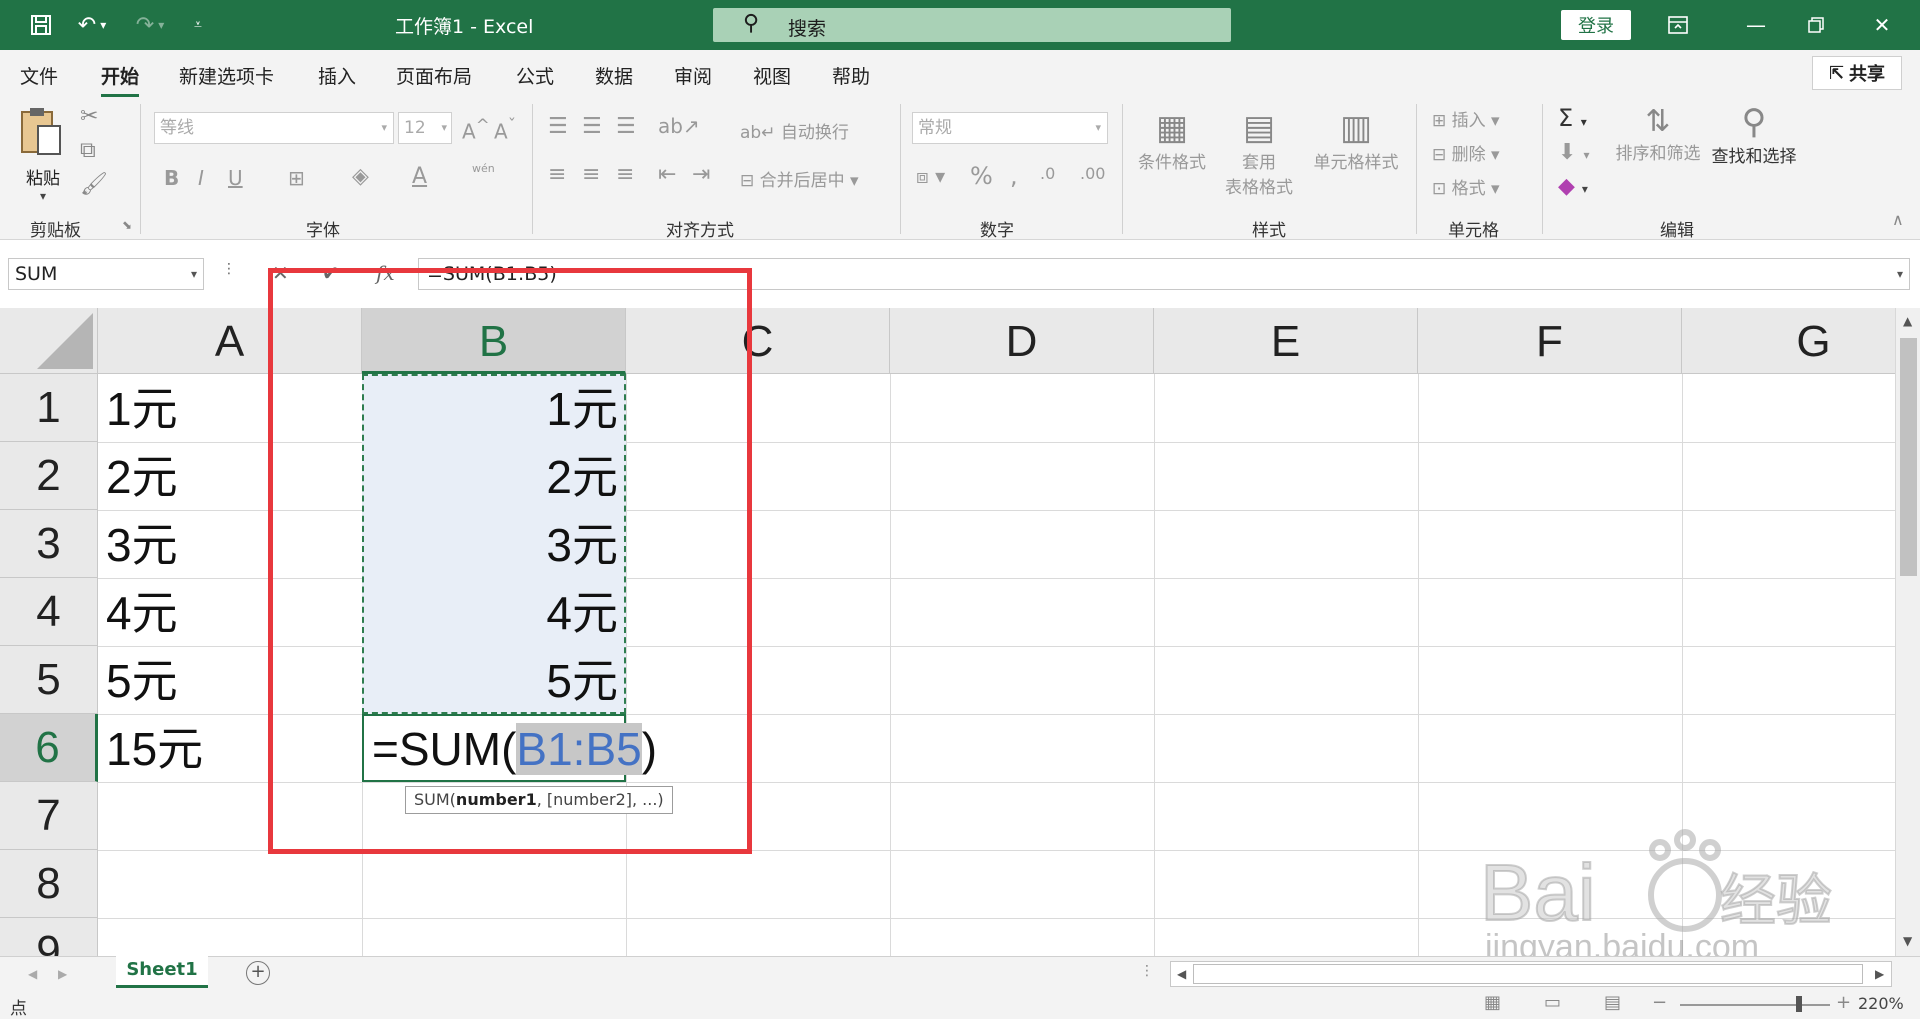 Image resolution: width=1920 pixels, height=1019 pixels. I want to click on phonetic-icon: wén, so click(483, 168).